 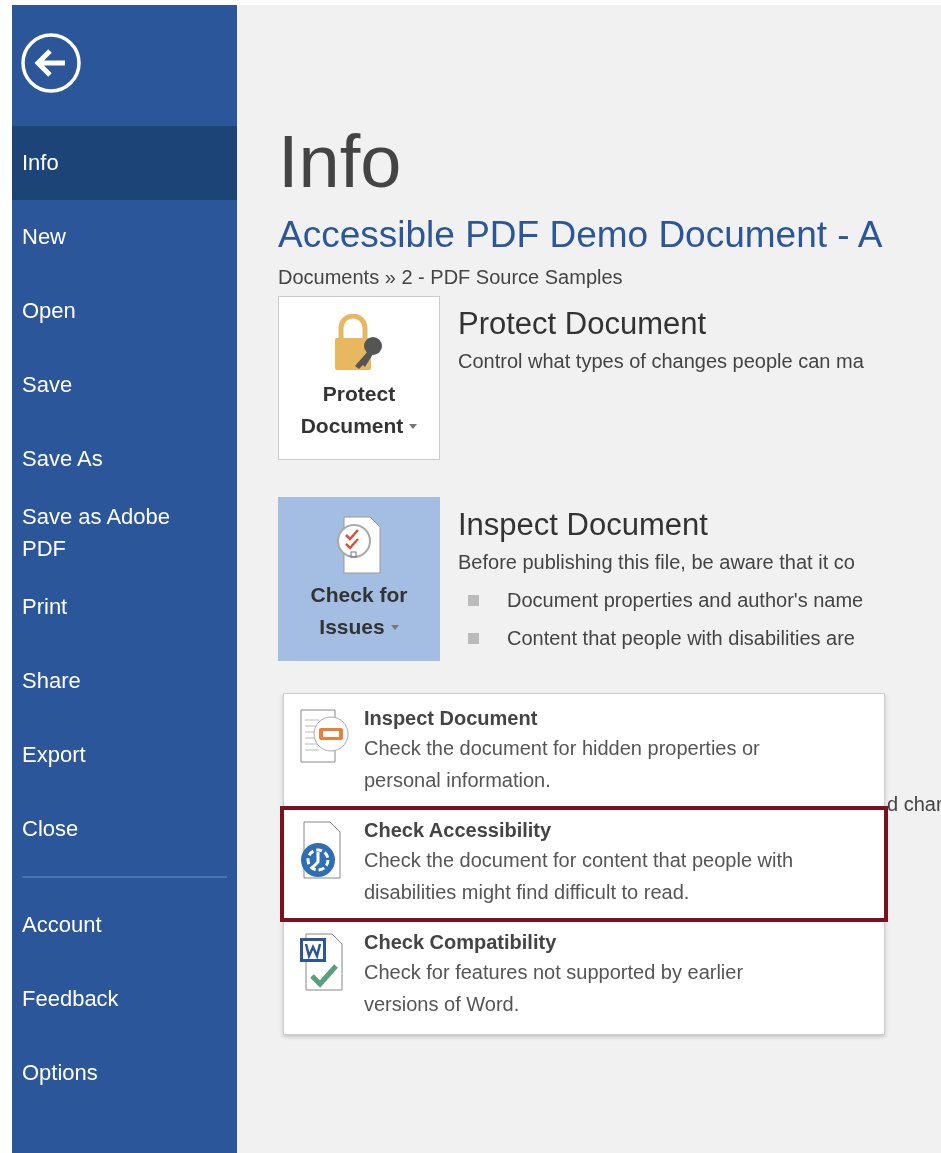 I want to click on dropdown-item: Check Accessibility Check the document for content that people with disabilities might find difficult to read., so click(x=584, y=864).